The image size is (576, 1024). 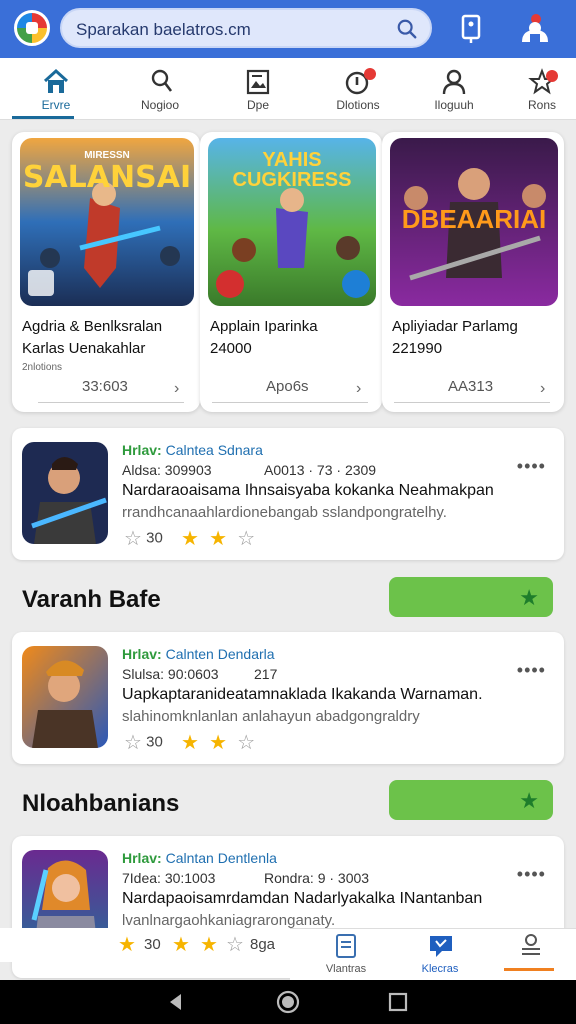 I want to click on item-title: Hrlav: Calntea Sdnara, so click(x=192, y=450).